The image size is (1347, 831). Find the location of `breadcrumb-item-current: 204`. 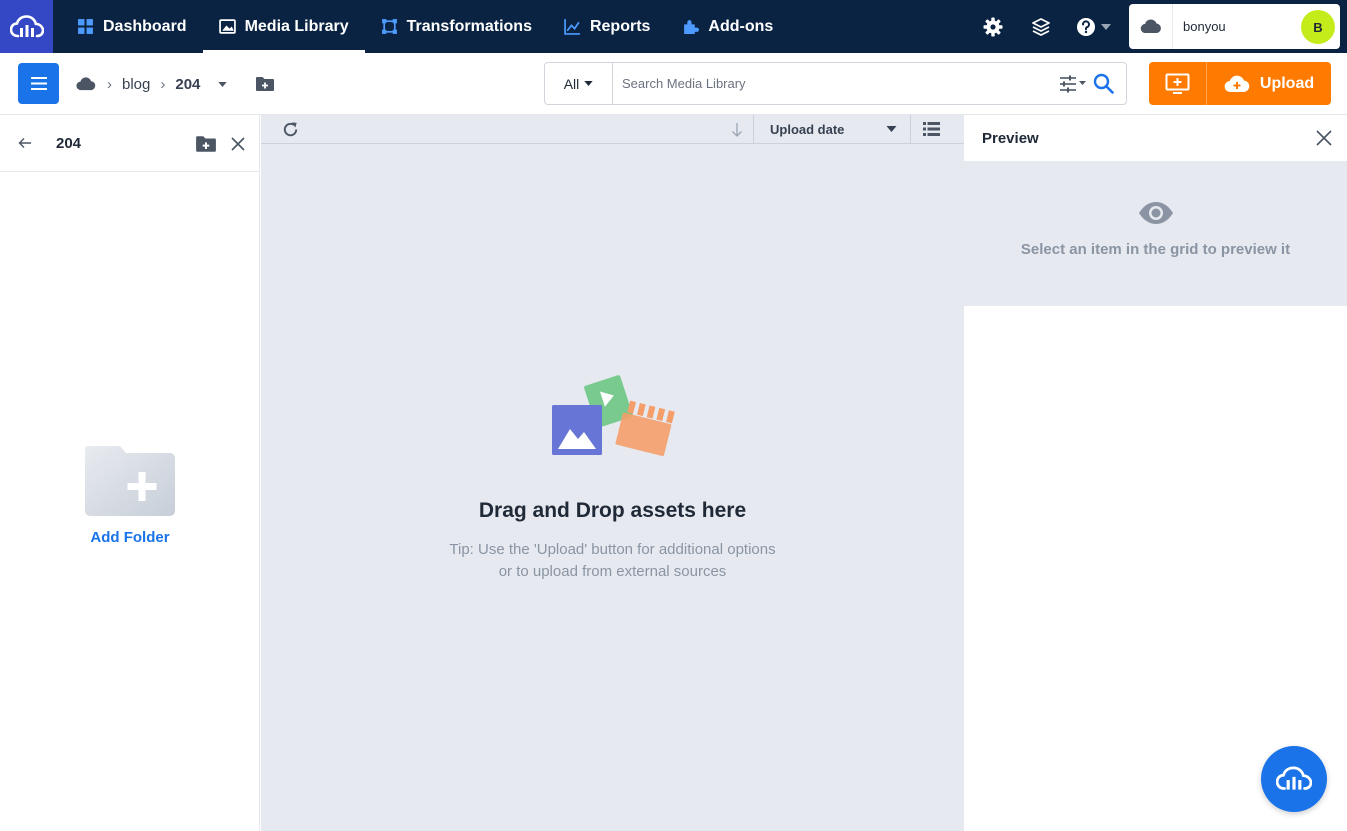

breadcrumb-item-current: 204 is located at coordinates (187, 84).